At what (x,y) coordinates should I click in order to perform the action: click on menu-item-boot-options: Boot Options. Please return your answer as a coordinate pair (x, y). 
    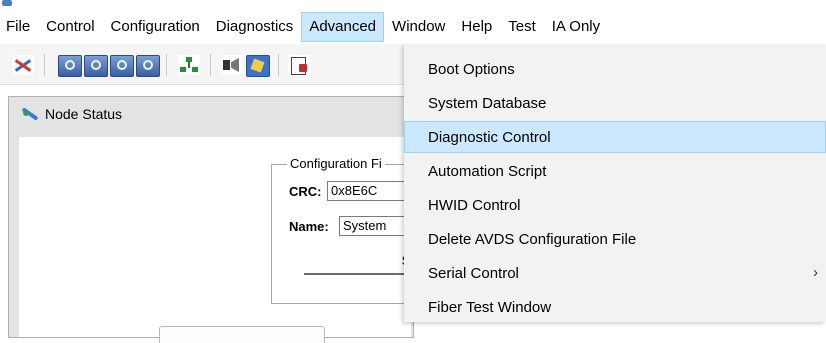
    Looking at the image, I should click on (615, 69).